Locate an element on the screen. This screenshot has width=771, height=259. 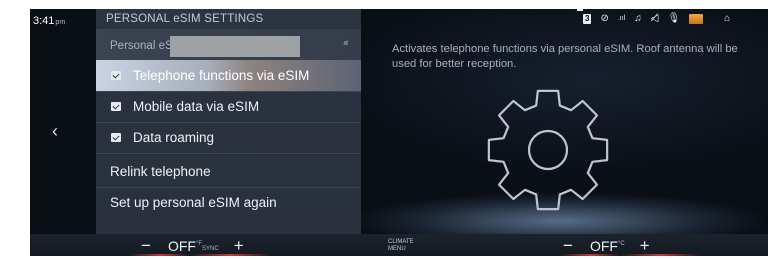
right-temp-indicator is located at coordinates (590, 255).